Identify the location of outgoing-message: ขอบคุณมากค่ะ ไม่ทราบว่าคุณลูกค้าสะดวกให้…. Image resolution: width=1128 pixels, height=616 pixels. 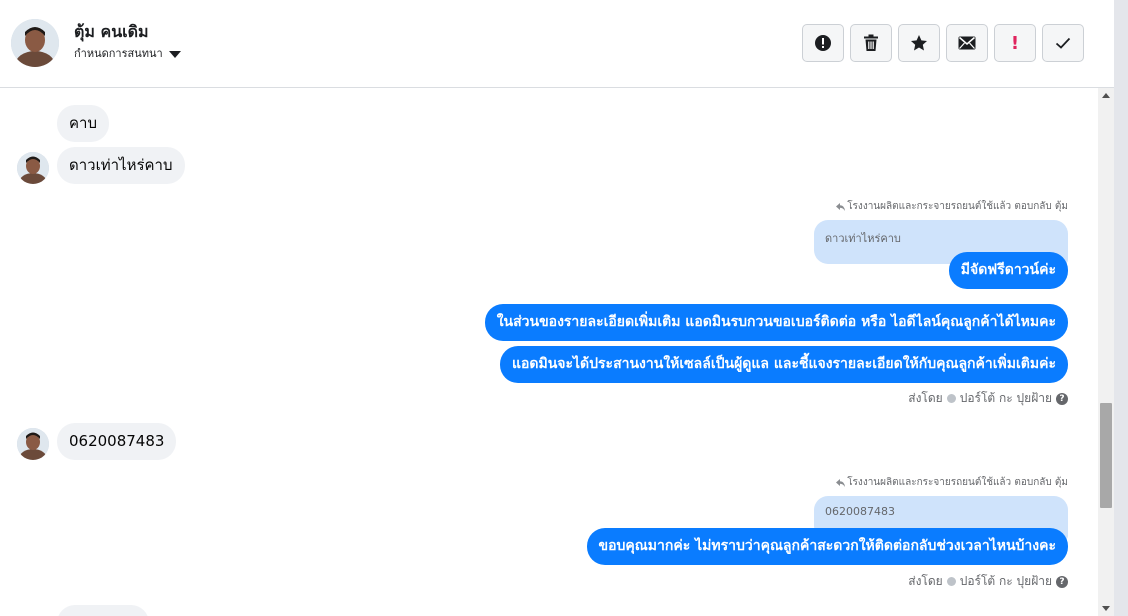
(827, 546).